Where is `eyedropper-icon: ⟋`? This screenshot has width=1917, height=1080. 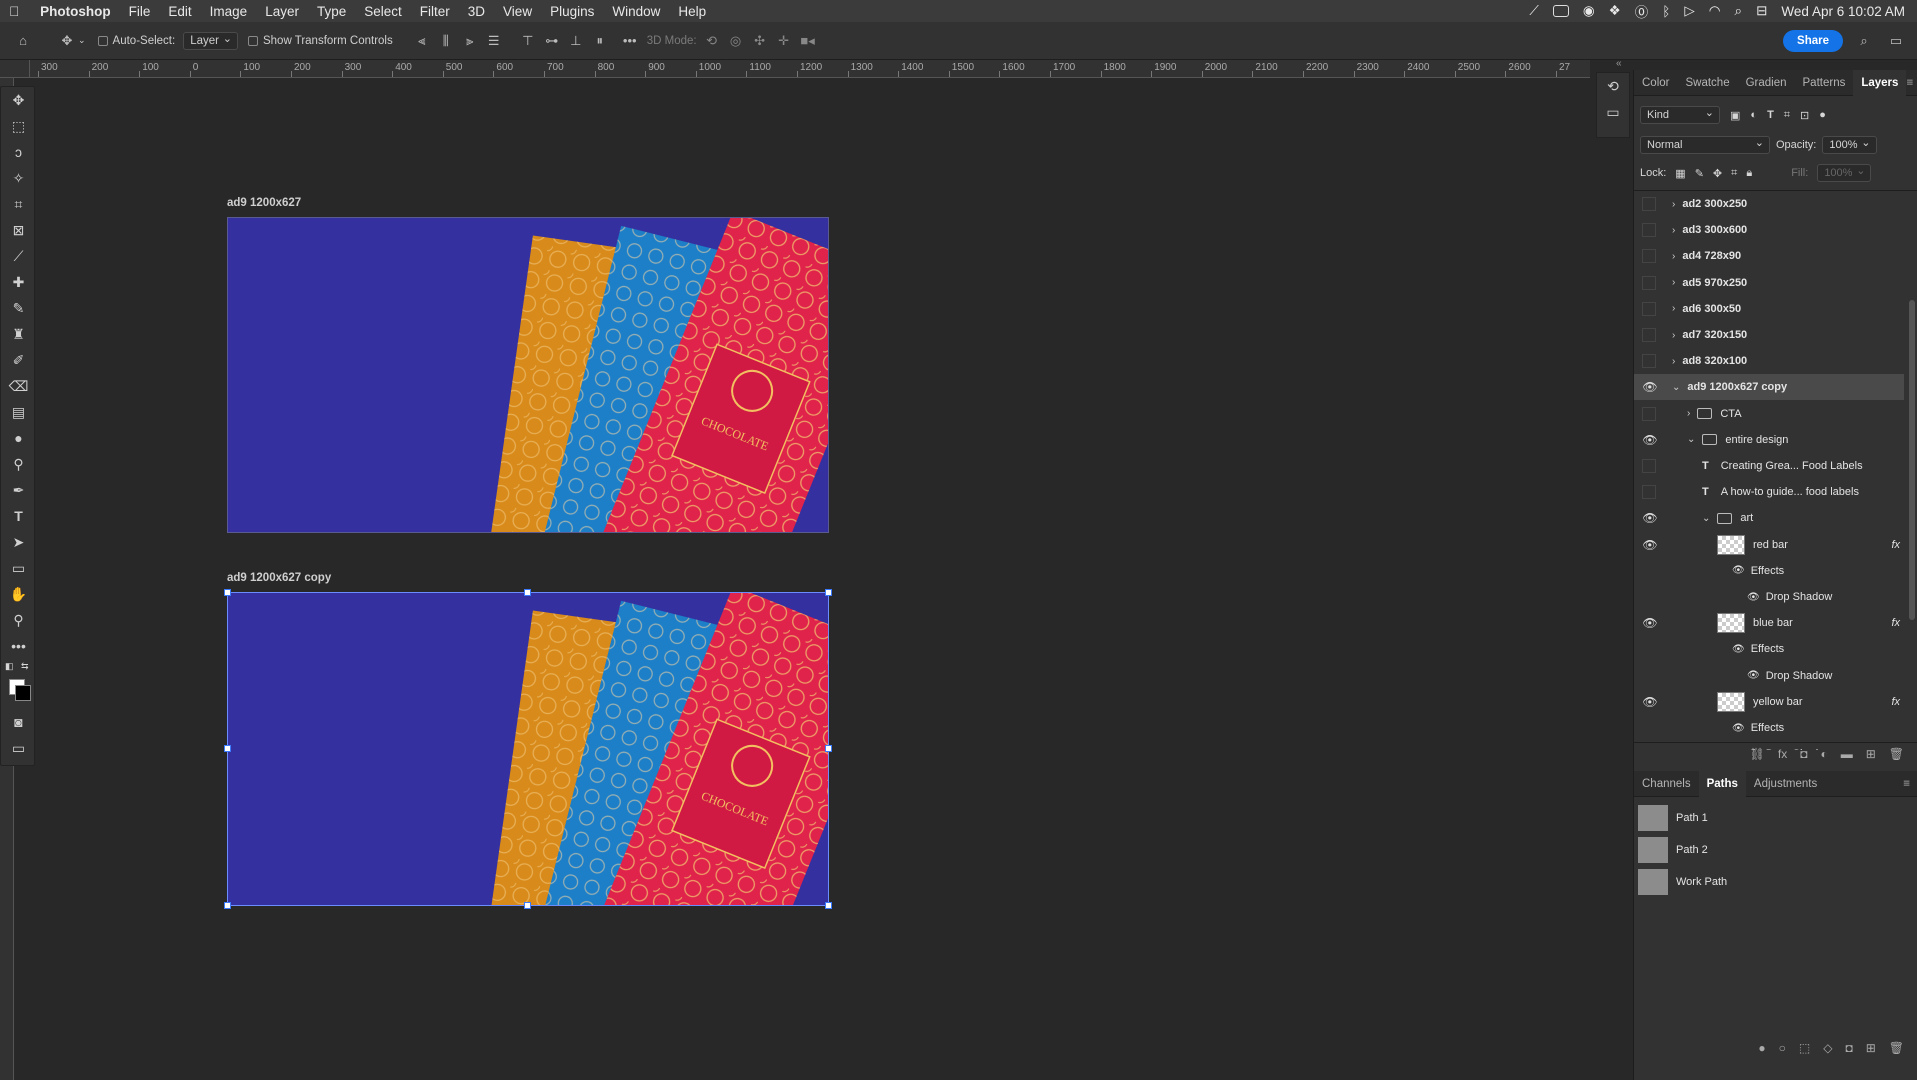 eyedropper-icon: ⟋ is located at coordinates (18, 256).